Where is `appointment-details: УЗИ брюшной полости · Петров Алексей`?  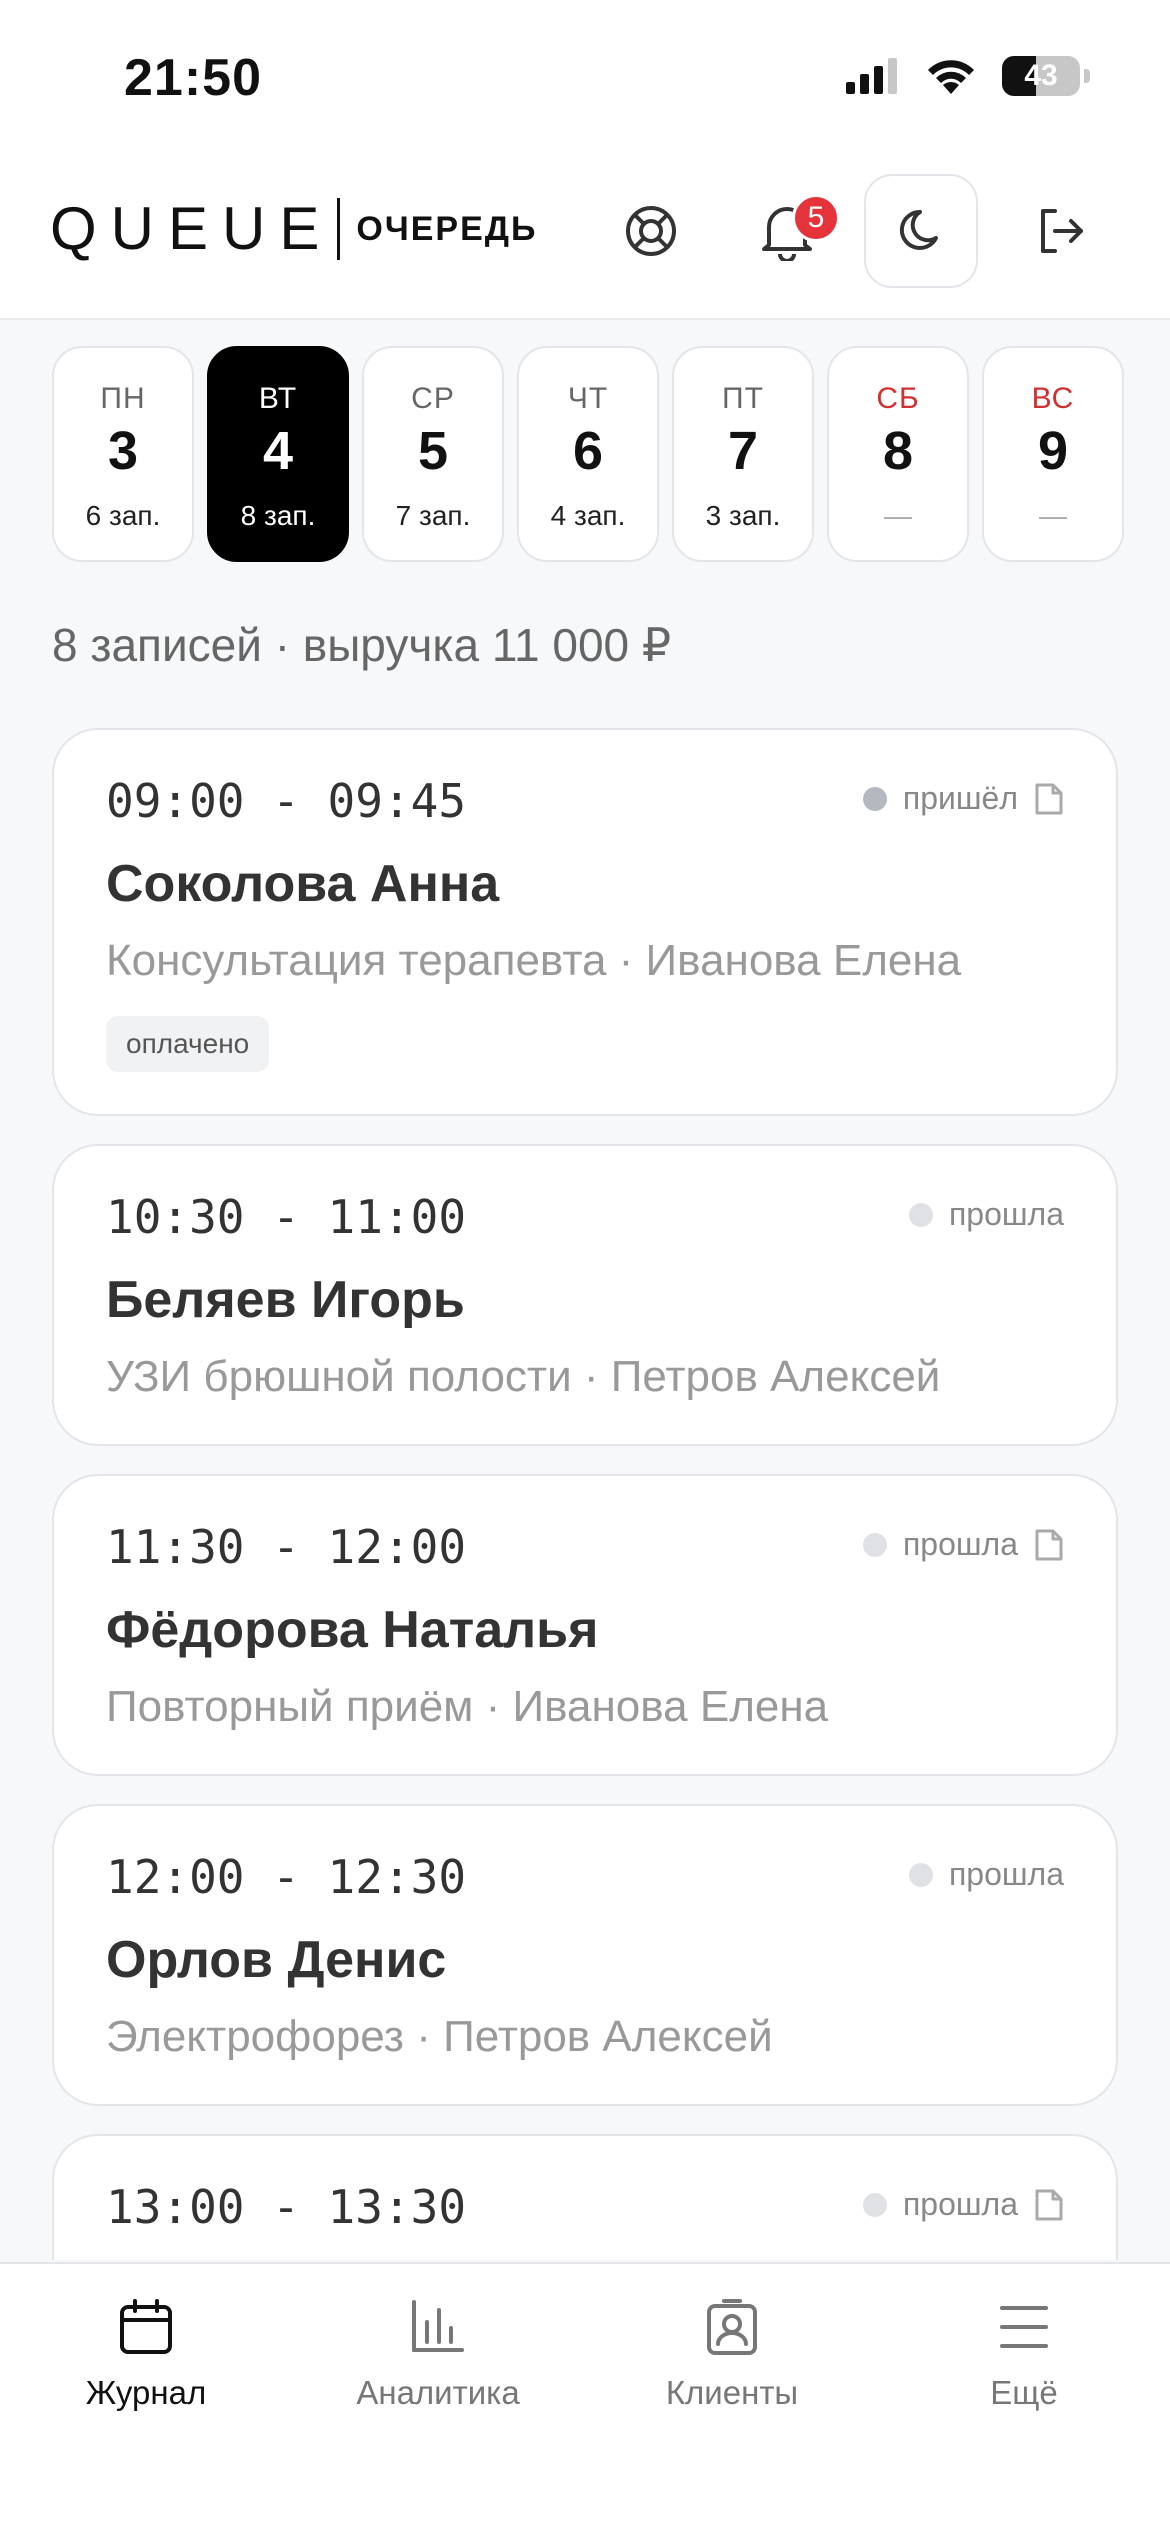
appointment-details: УЗИ брюшной полости · Петров Алексей is located at coordinates (523, 1376).